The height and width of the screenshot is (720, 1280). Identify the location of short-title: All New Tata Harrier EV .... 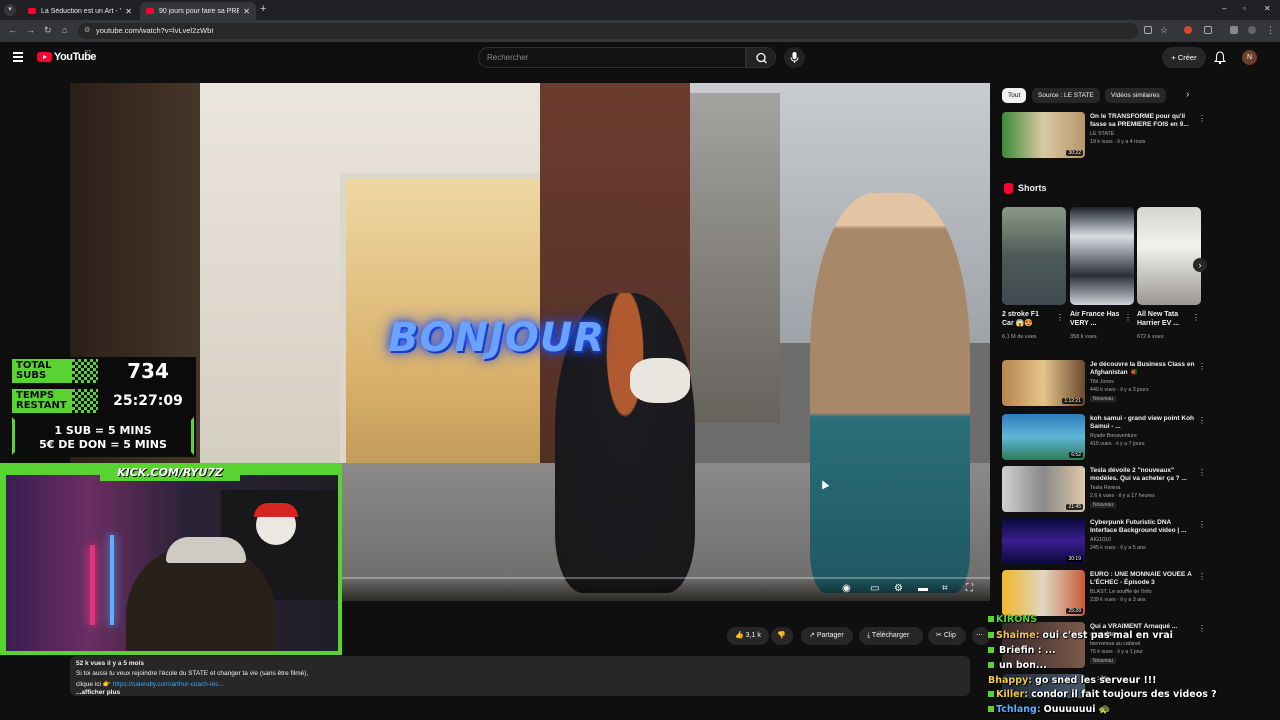
(1162, 319).